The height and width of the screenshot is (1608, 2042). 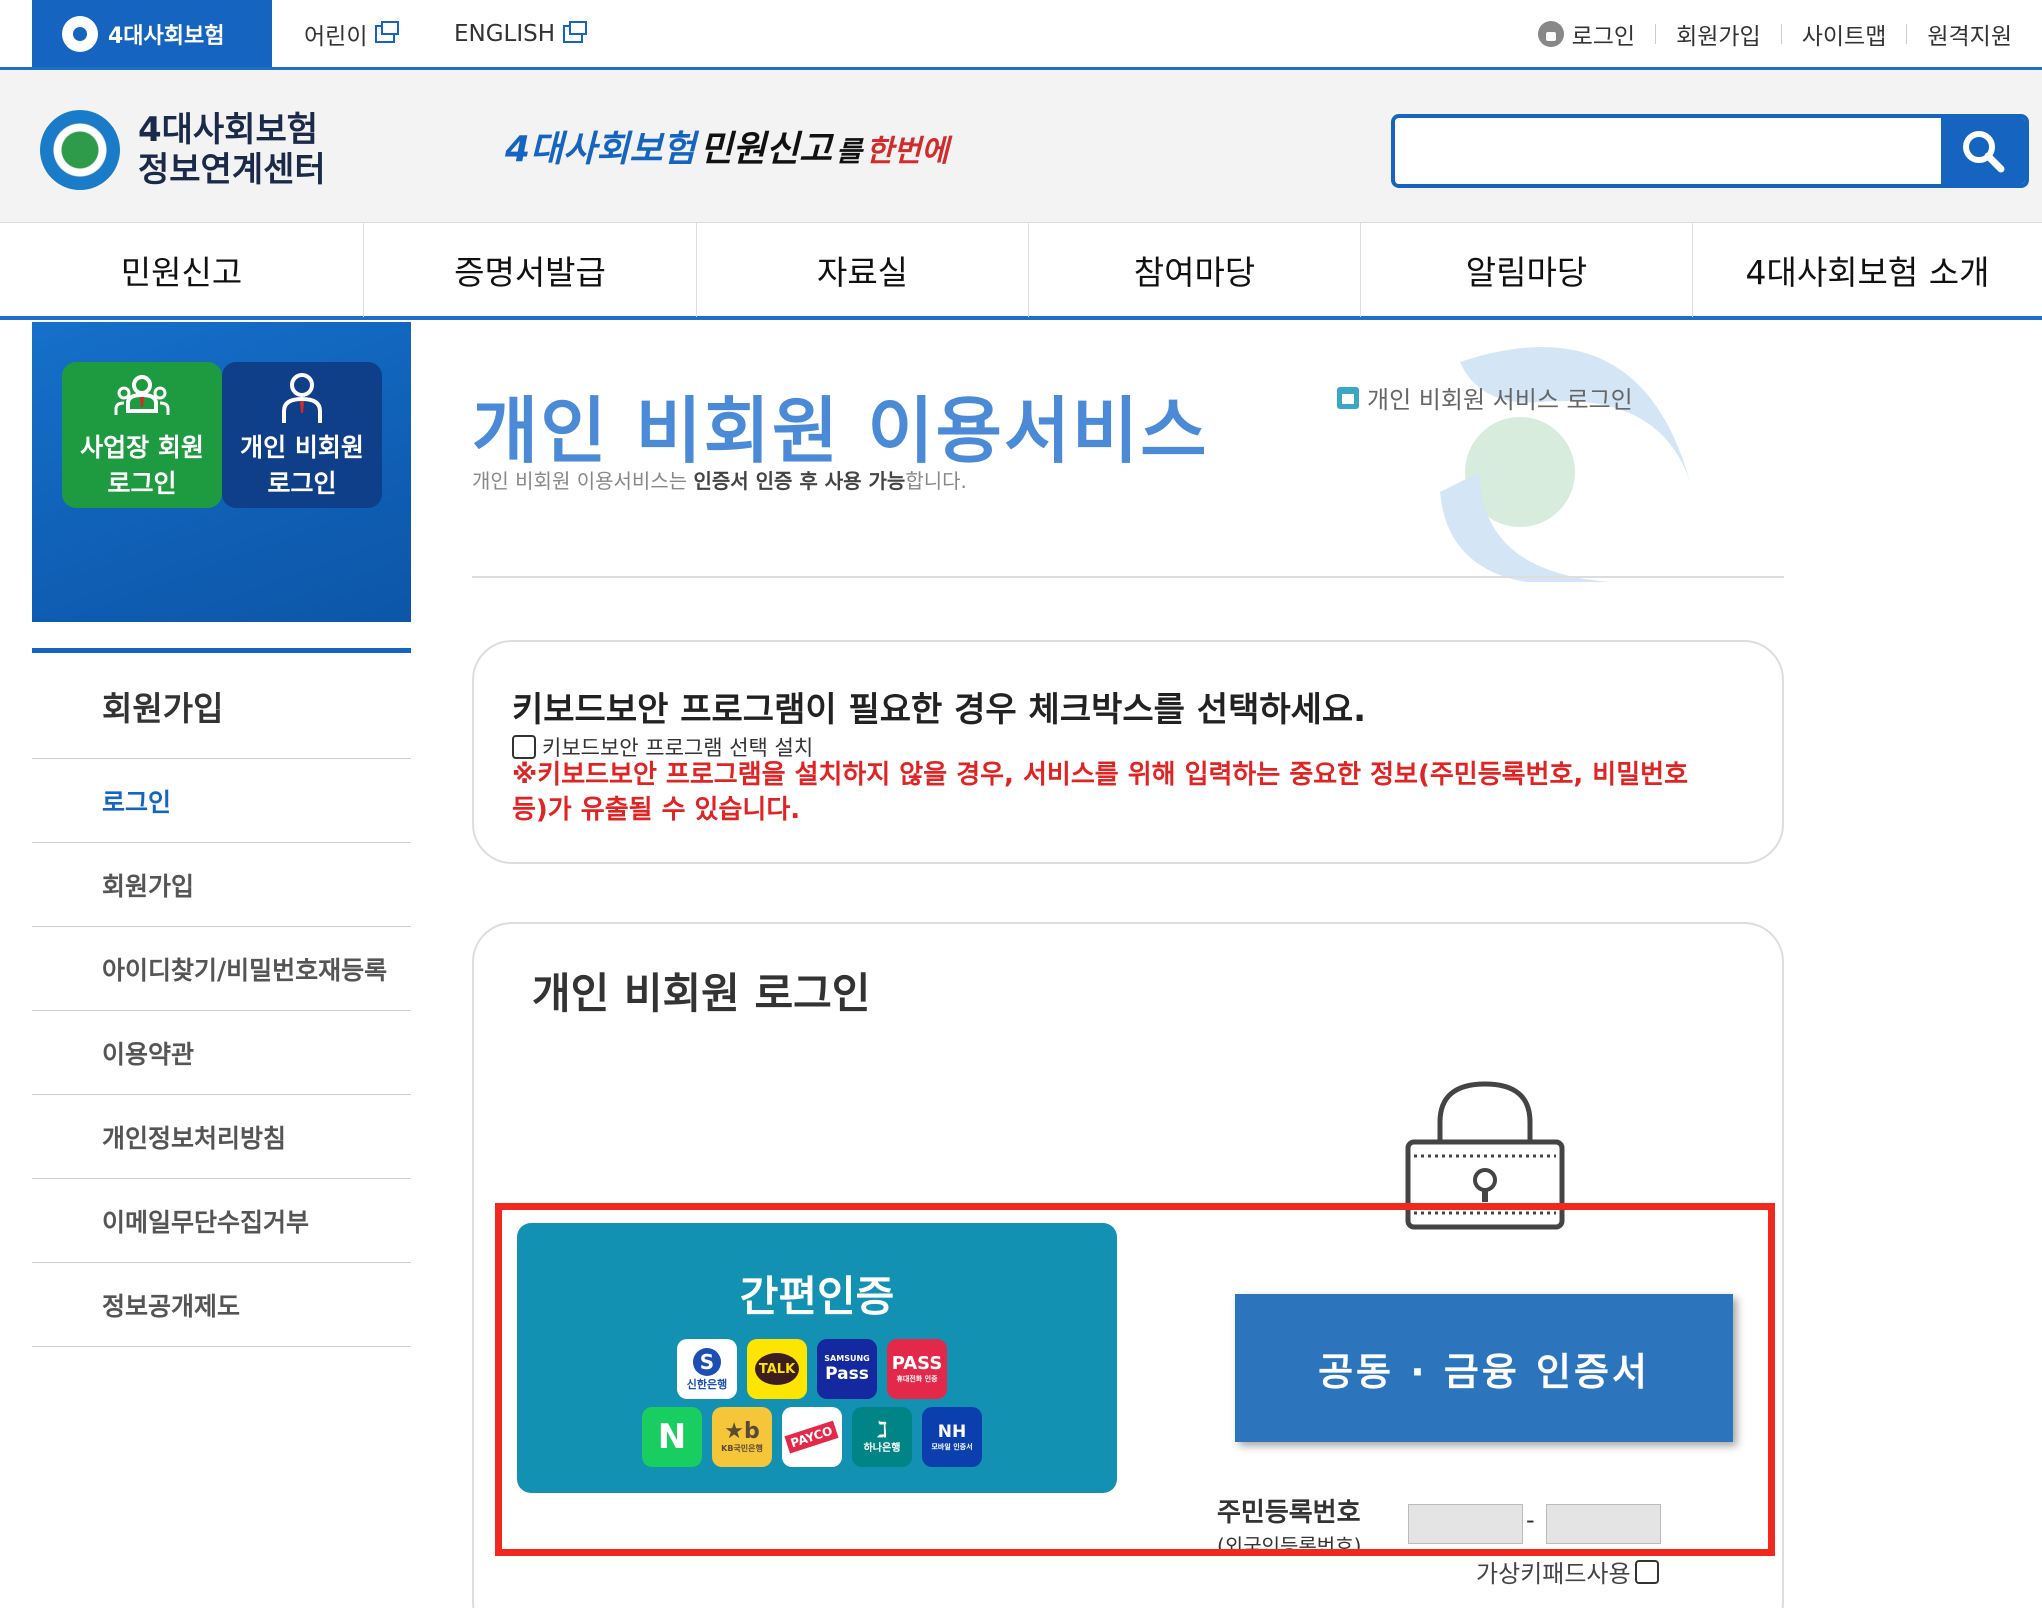 I want to click on site-header: 4대사회보험 정보연계센터 4대사회보험 민원신고 를 한번에, so click(x=1021, y=146).